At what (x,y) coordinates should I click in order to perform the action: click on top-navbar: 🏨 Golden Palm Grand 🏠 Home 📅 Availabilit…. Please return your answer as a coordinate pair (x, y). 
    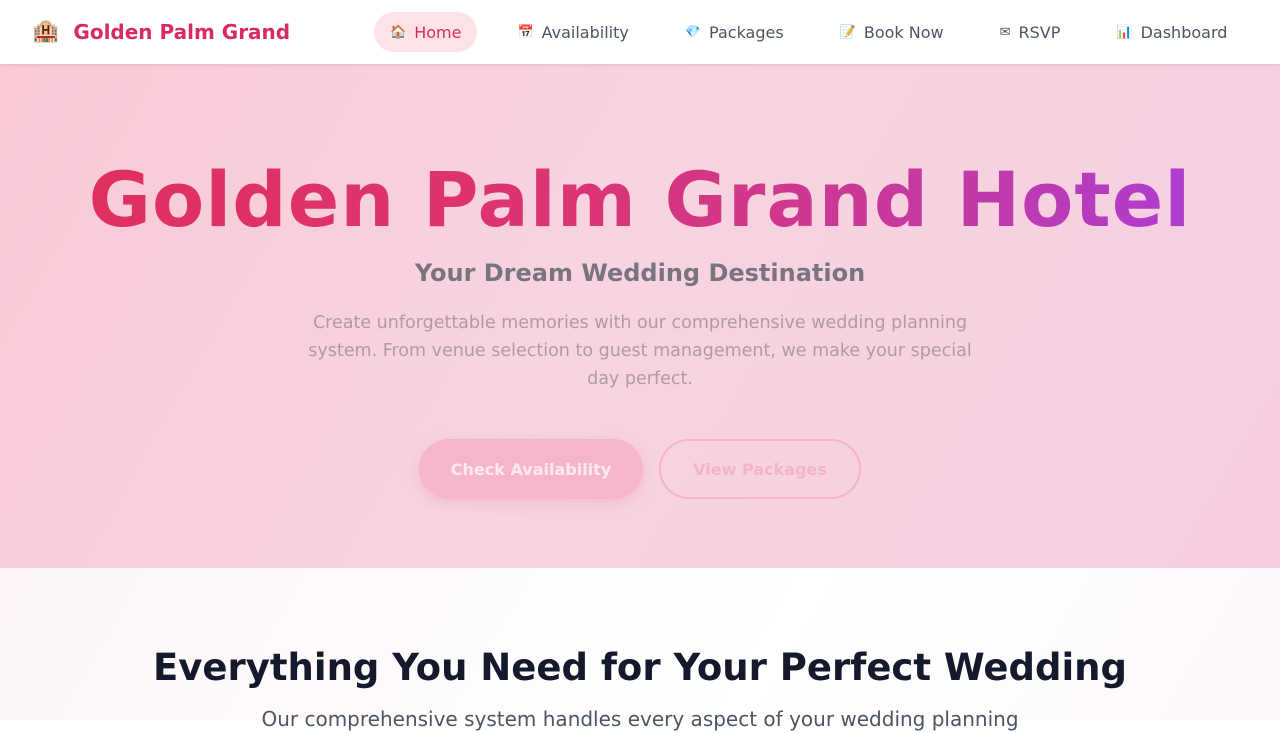
    Looking at the image, I should click on (640, 32).